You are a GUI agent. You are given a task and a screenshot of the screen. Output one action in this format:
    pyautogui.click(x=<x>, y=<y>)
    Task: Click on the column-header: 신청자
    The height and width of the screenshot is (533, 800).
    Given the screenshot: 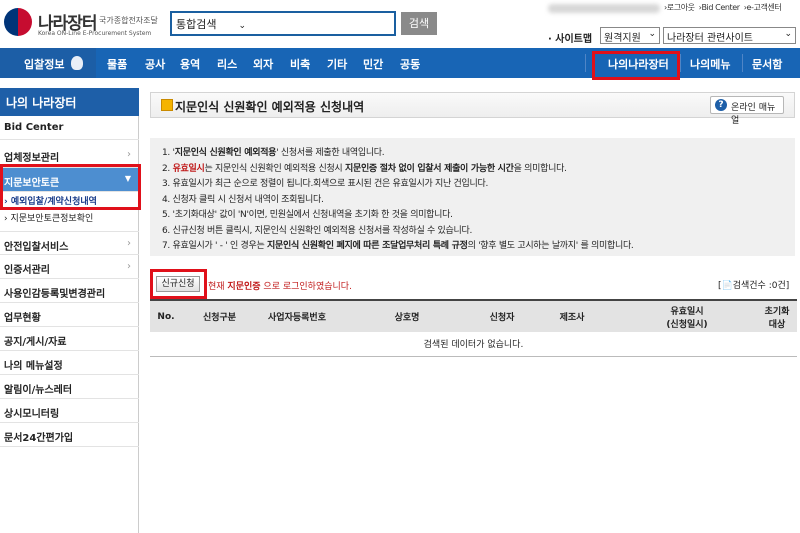 What is the action you would take?
    pyautogui.click(x=502, y=315)
    